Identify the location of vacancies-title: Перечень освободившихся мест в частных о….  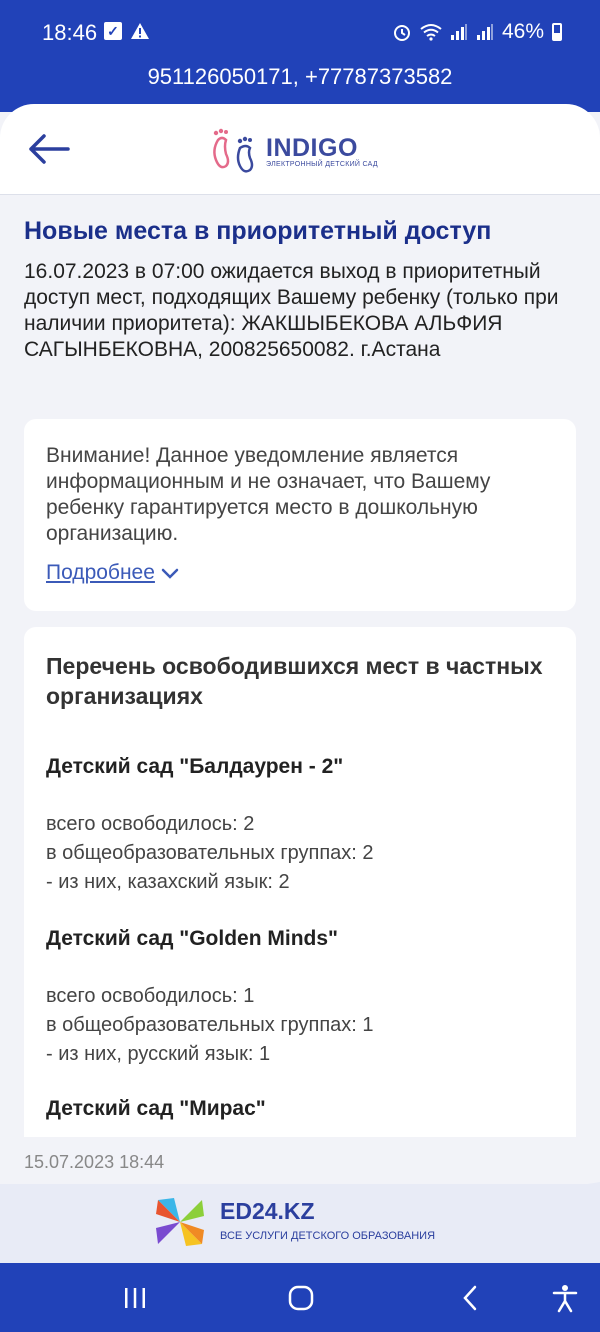
(294, 681).